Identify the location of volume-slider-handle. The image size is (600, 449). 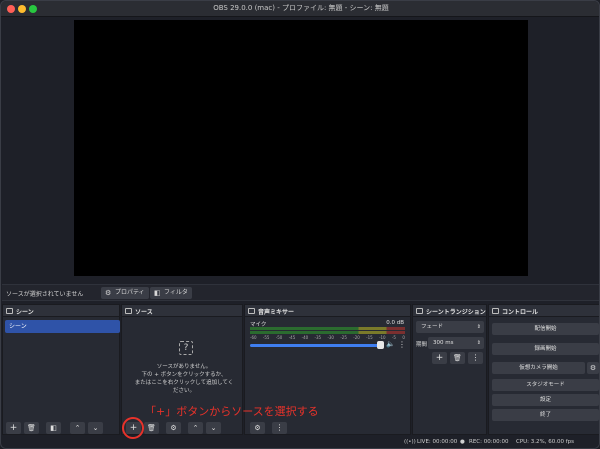
(380, 345).